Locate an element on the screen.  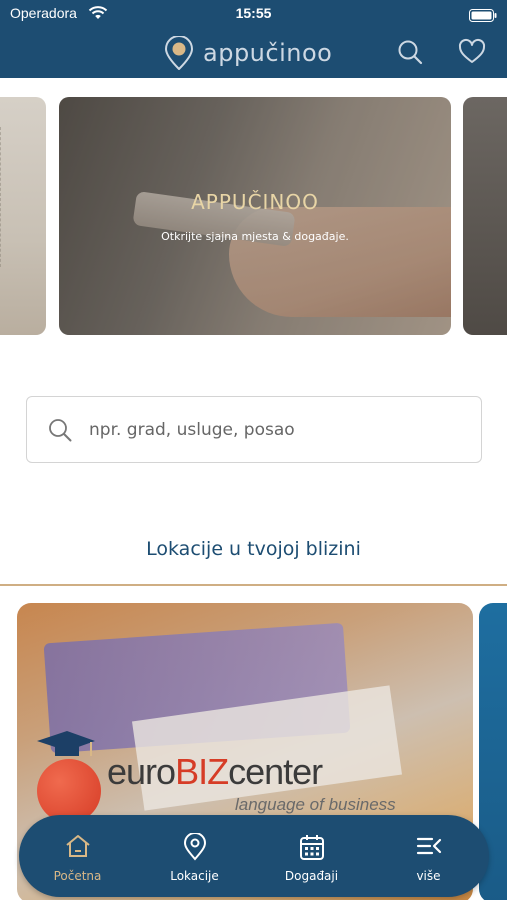
slide-subtitle: Otkrijte sjajna mjesta & događaje. is located at coordinates (255, 236).